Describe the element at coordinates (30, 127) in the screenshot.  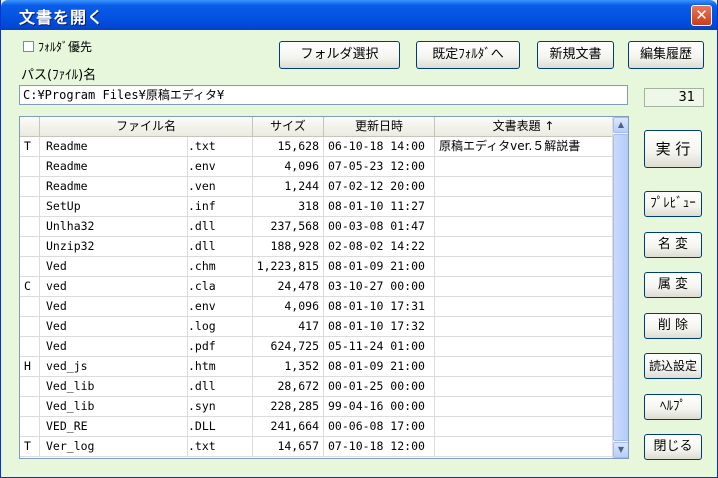
I see `column-header-mark` at that location.